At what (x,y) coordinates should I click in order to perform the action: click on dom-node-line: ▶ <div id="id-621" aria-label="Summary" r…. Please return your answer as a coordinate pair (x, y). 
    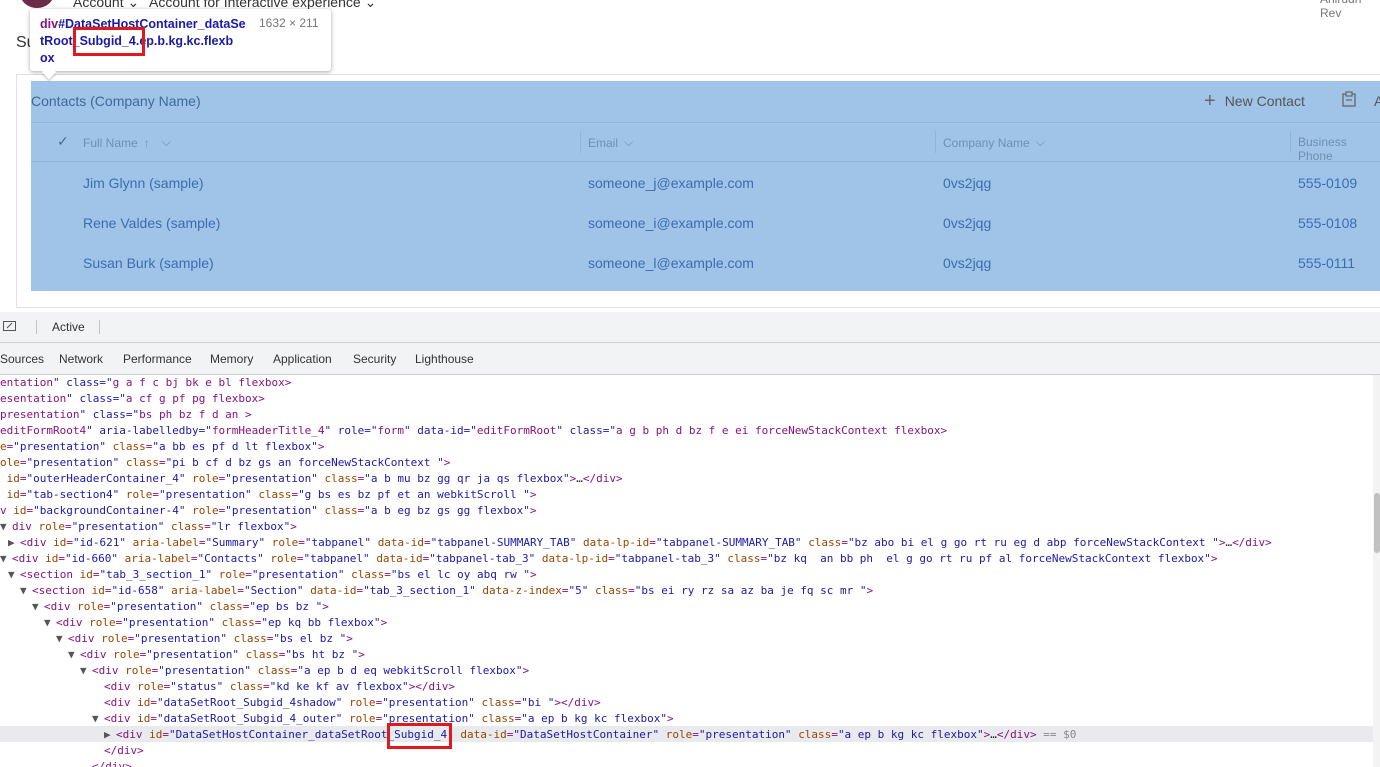
    Looking at the image, I should click on (640, 543).